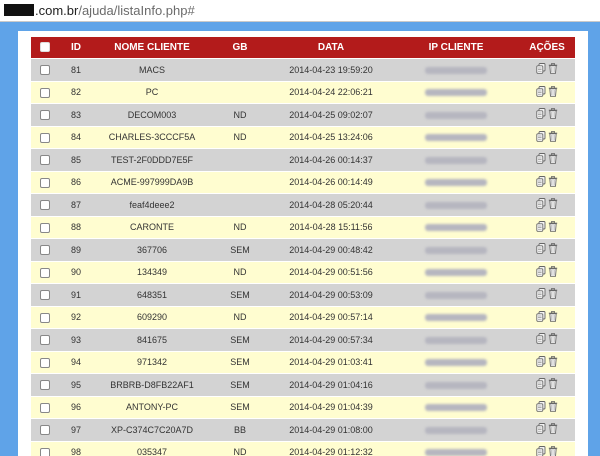 This screenshot has height=456, width=600. What do you see at coordinates (152, 114) in the screenshot?
I see `cell-nome-cliente: DECOM003` at bounding box center [152, 114].